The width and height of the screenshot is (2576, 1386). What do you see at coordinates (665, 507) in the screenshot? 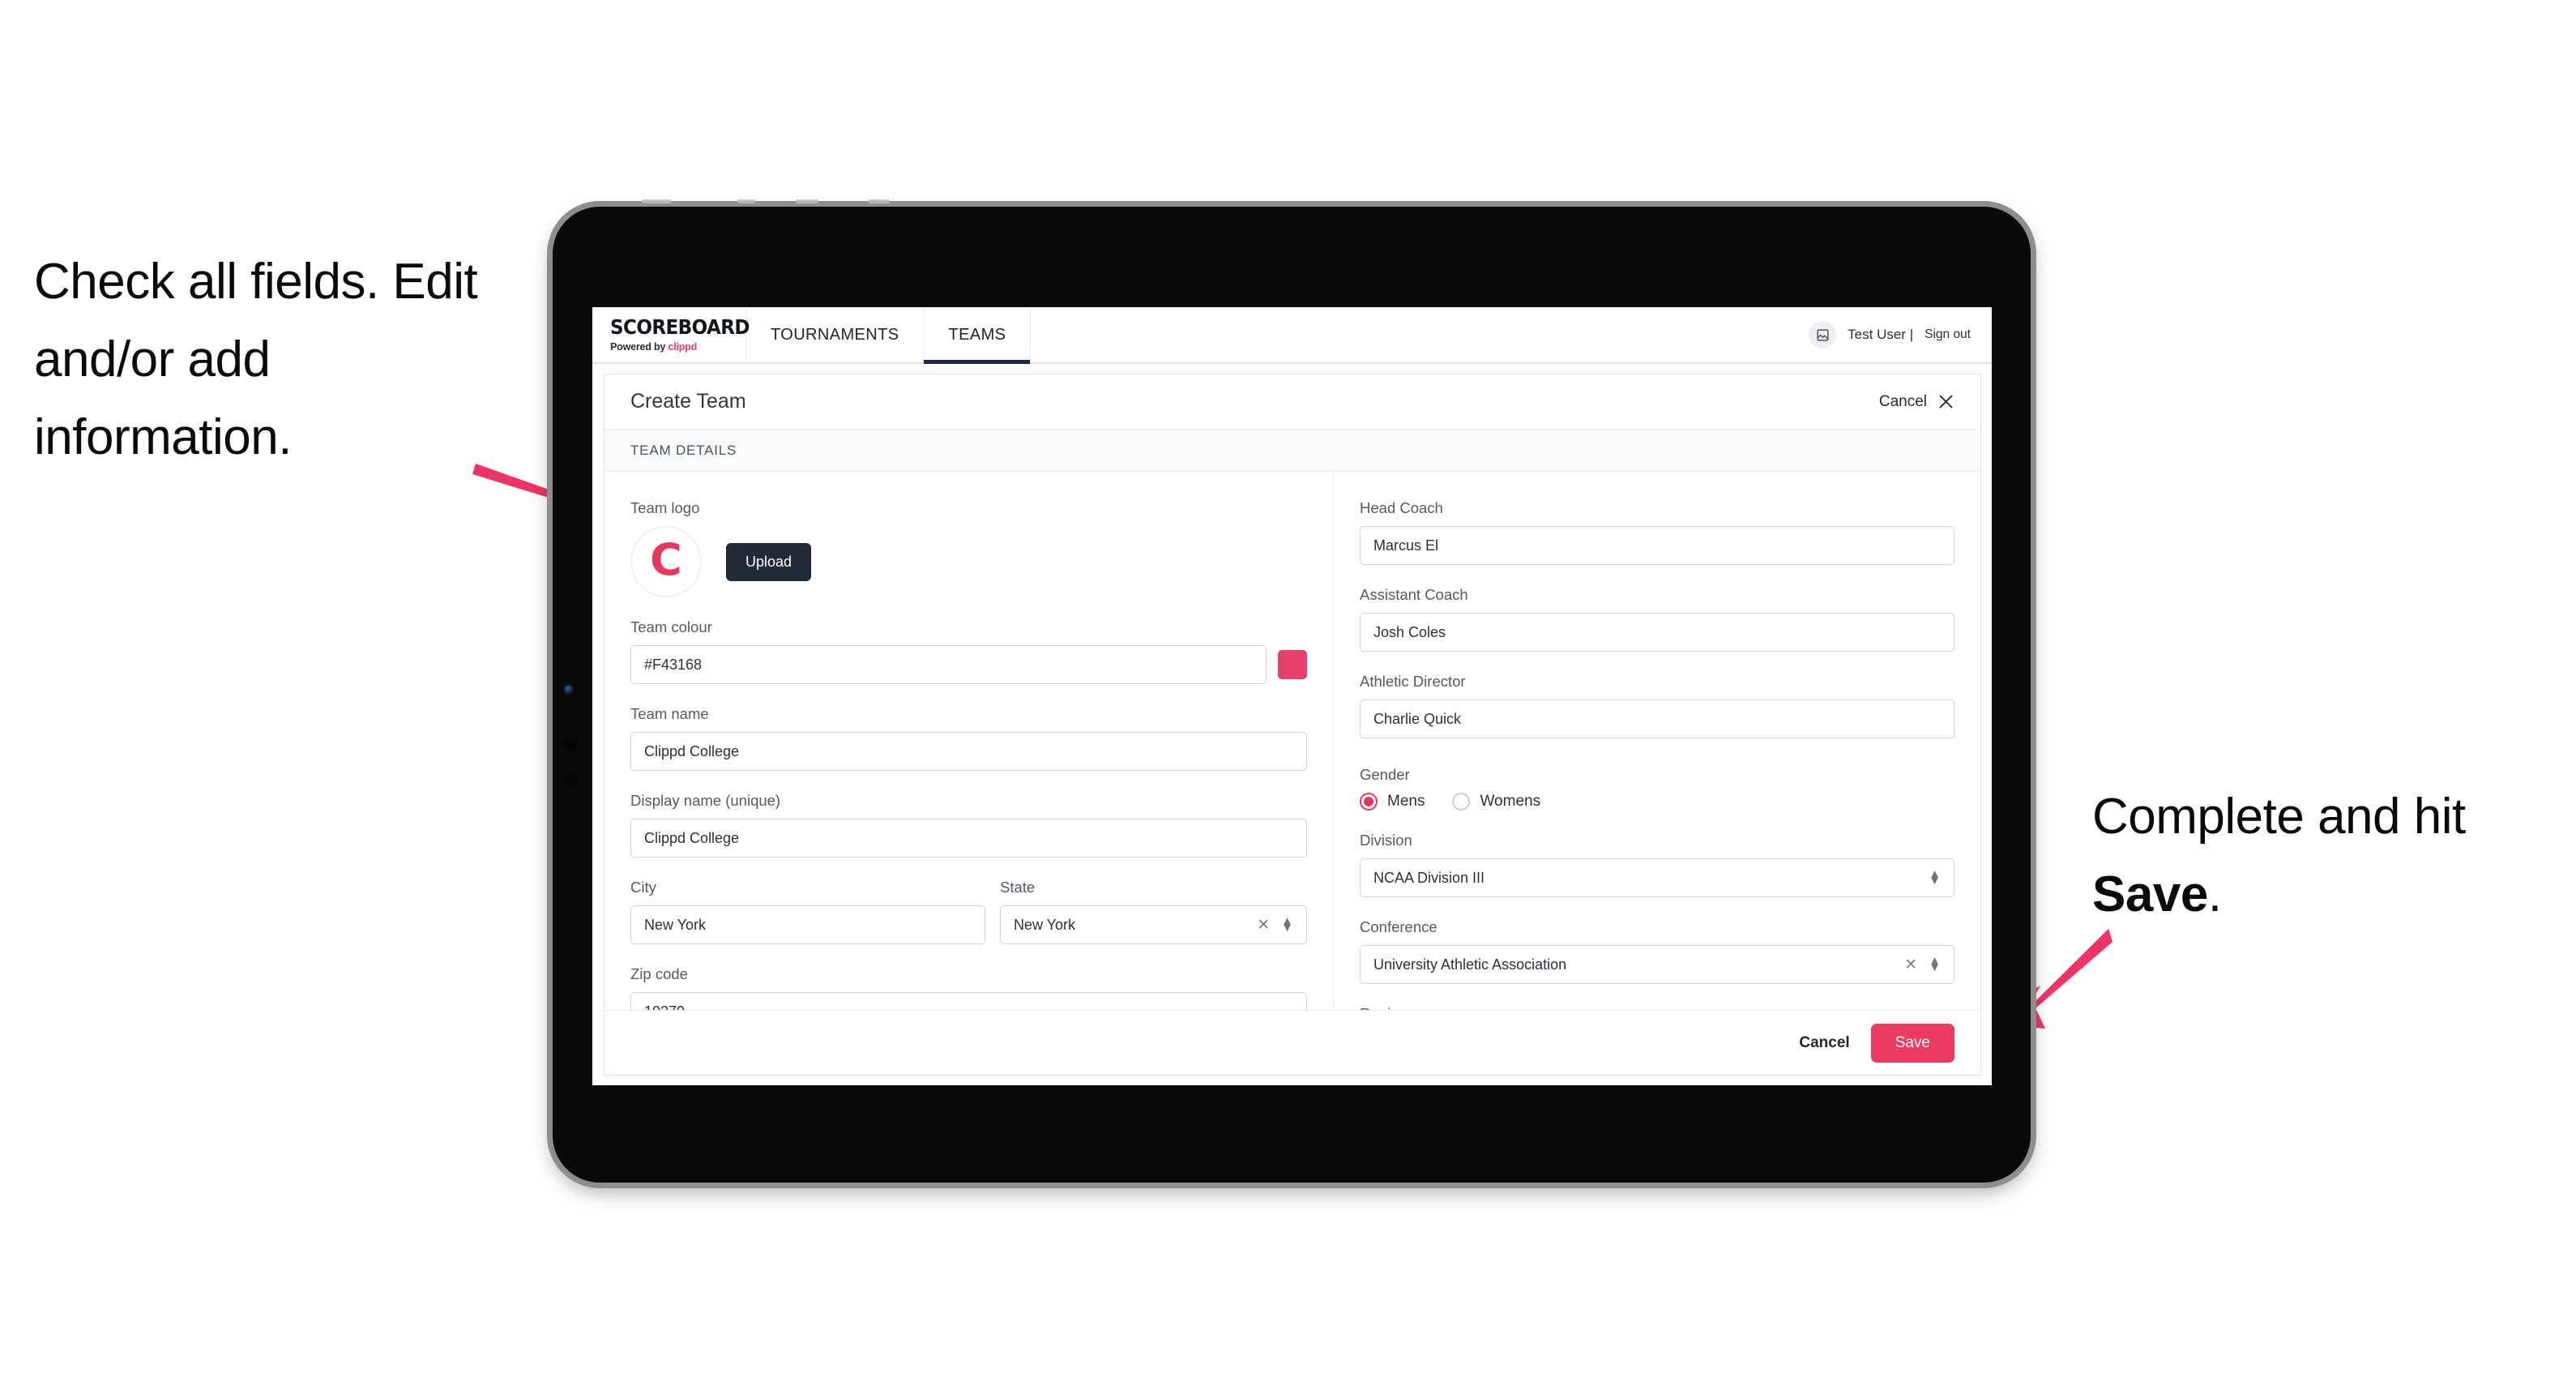
I see `team-logo-label: Team logo` at bounding box center [665, 507].